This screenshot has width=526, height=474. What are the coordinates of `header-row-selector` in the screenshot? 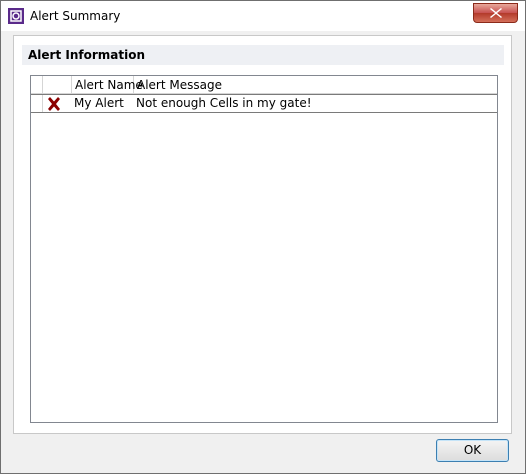 It's located at (37, 85).